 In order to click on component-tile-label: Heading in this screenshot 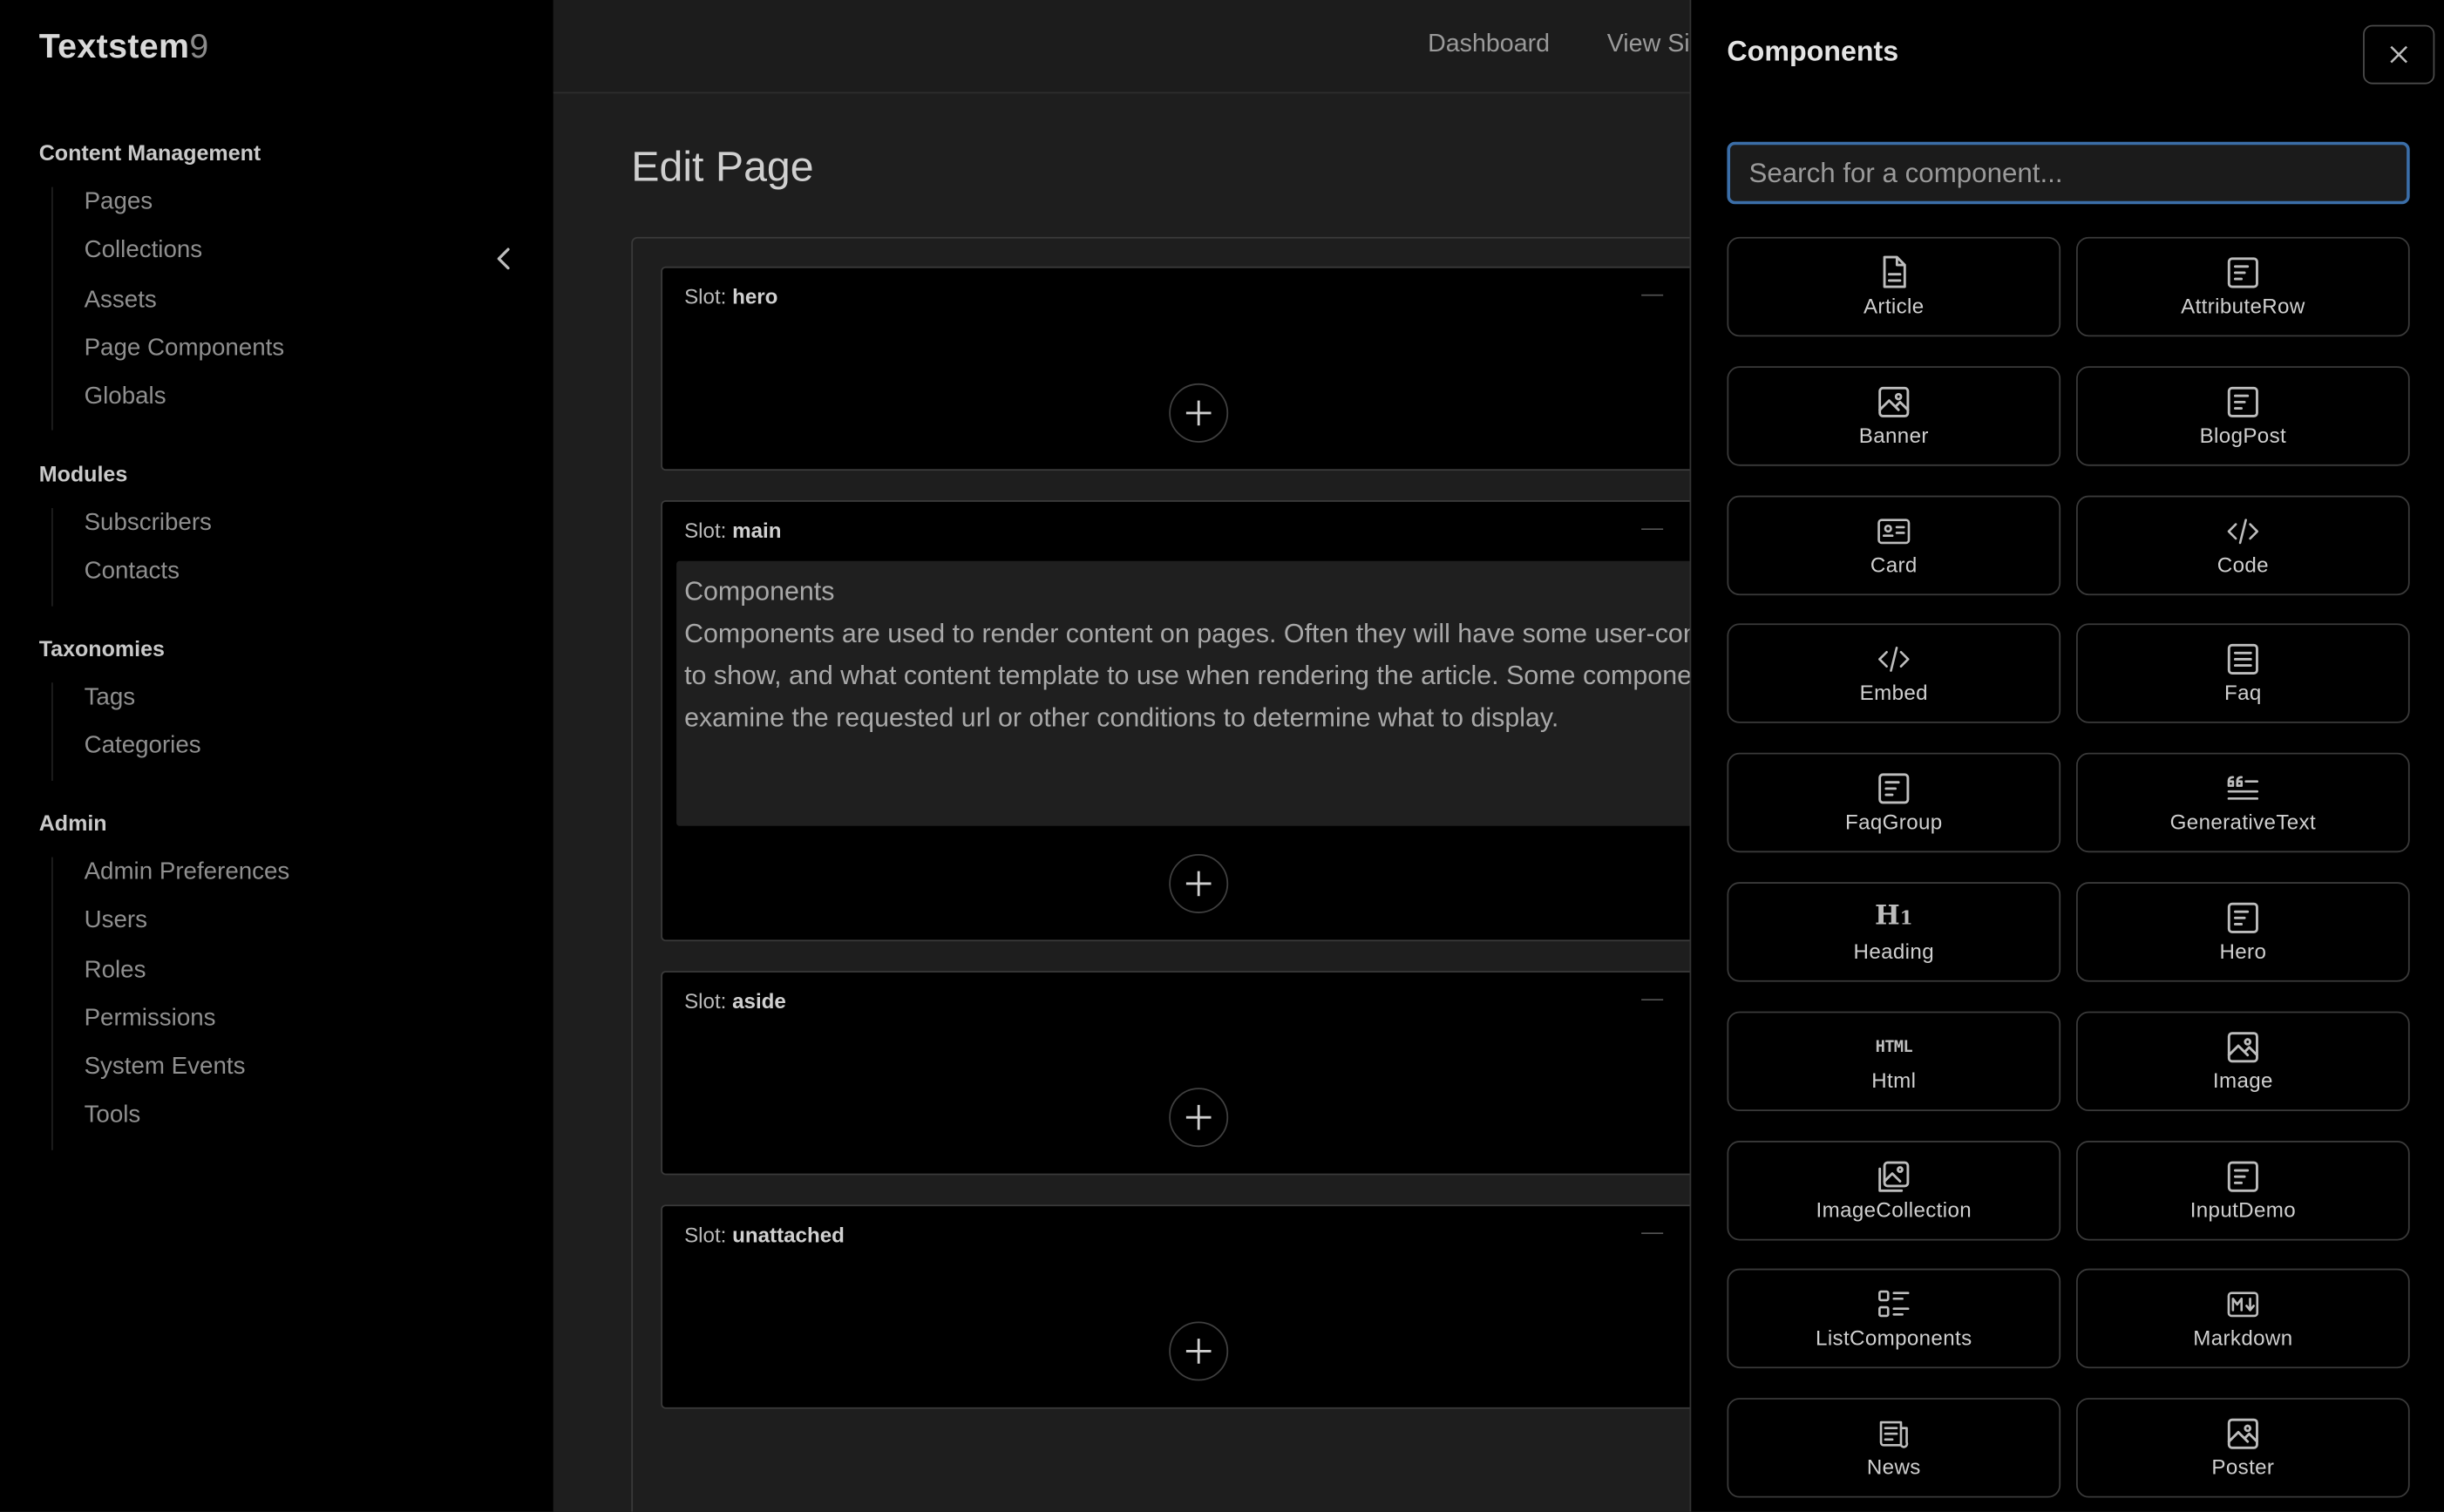, I will do `click(1894, 952)`.